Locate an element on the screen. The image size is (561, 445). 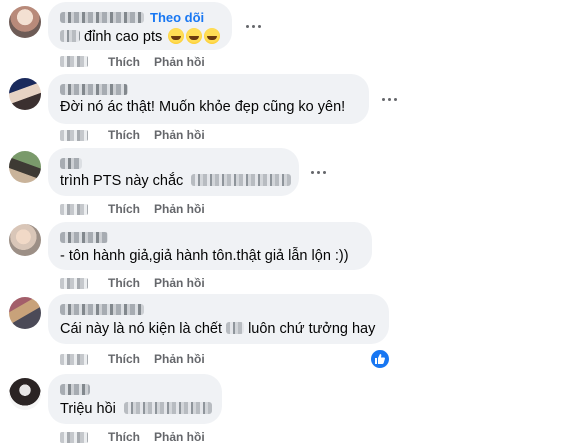
comment-bubble: trình PTS này chắc is located at coordinates (173, 172).